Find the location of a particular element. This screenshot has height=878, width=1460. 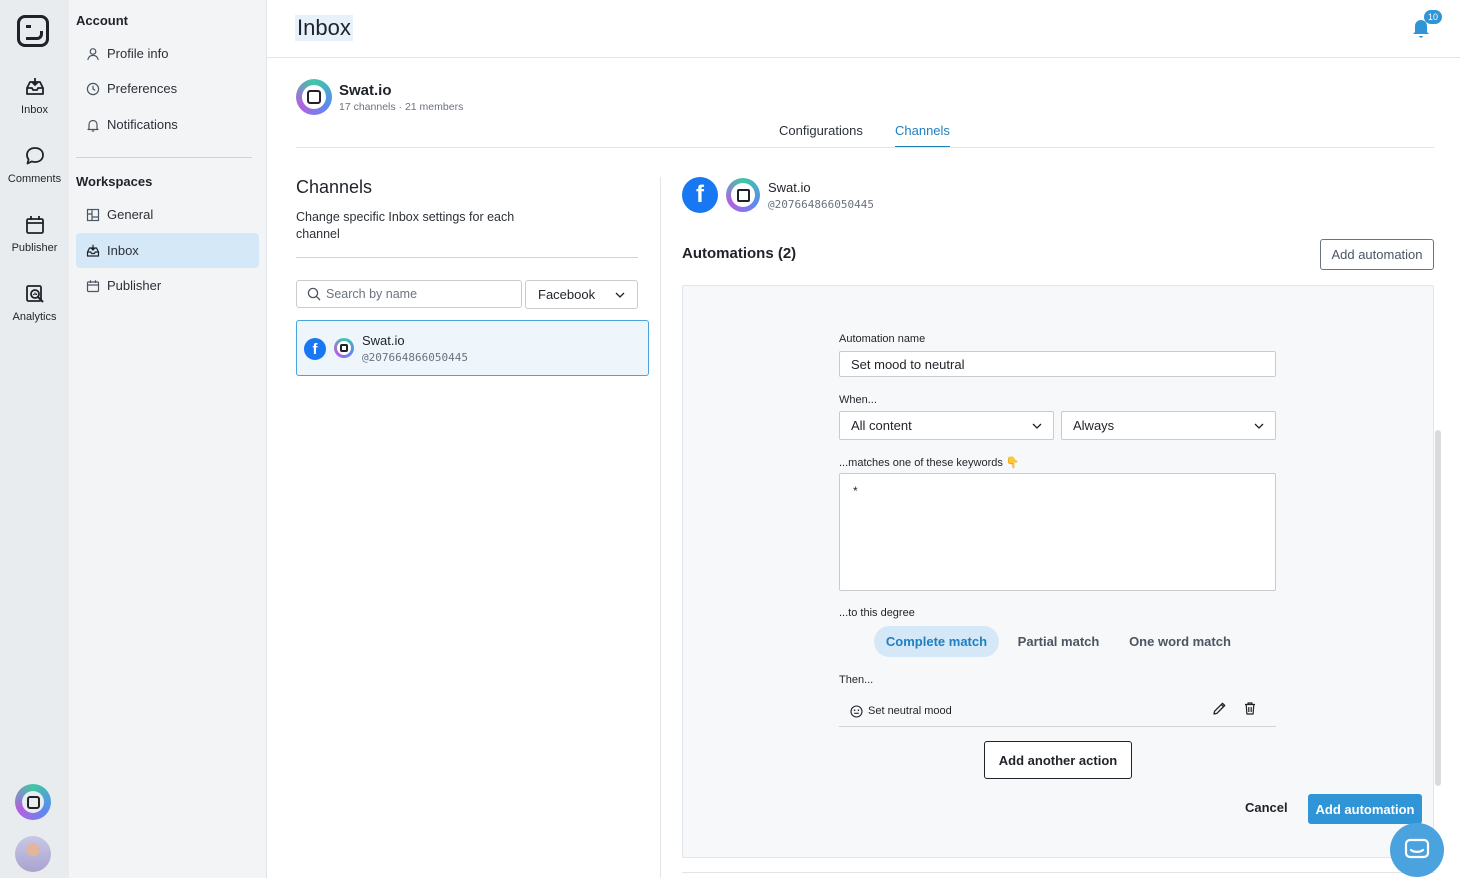

user-icon is located at coordinates (93, 53).